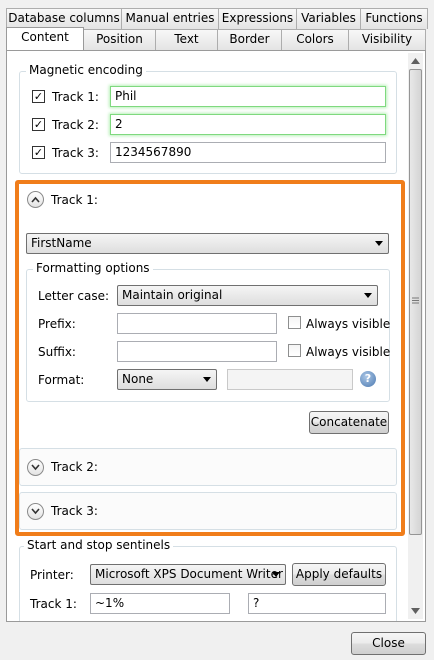 The width and height of the screenshot is (434, 660). I want to click on track1-label: Track 1:, so click(75, 97).